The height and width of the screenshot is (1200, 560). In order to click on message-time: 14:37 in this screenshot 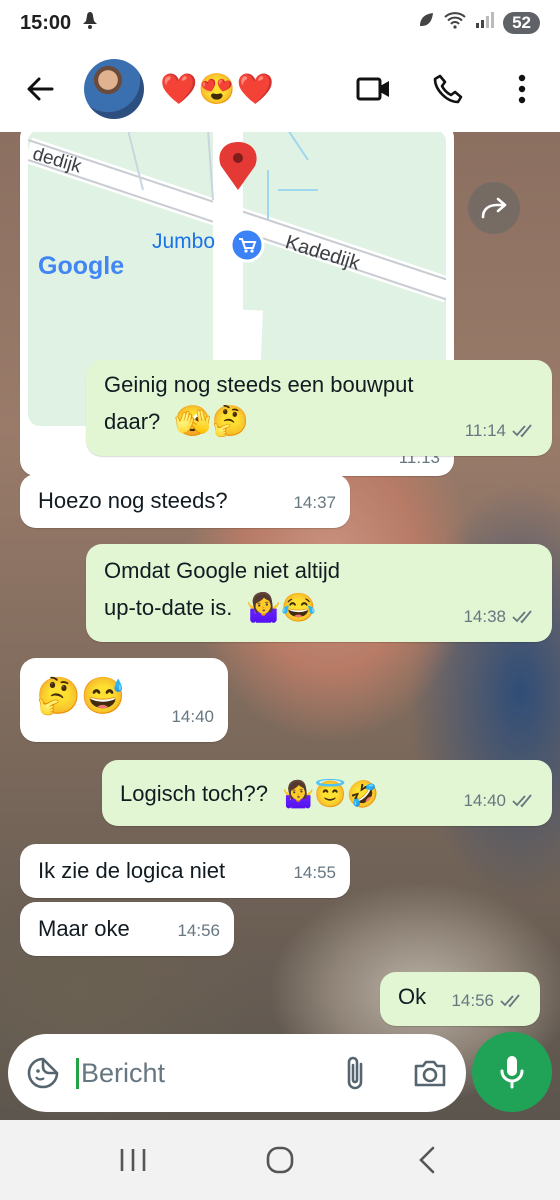, I will do `click(314, 502)`.